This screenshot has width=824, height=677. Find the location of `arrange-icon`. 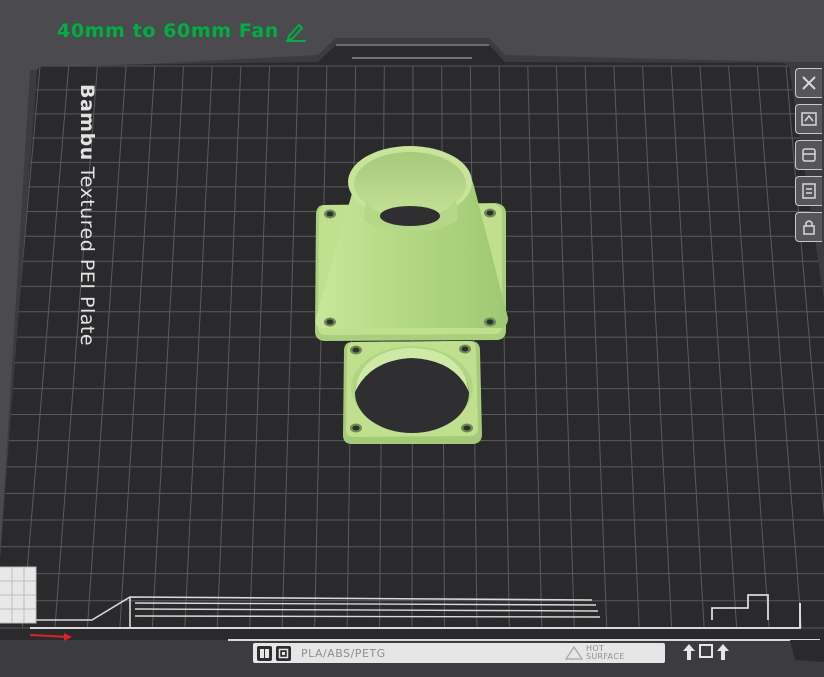

arrange-icon is located at coordinates (809, 155).